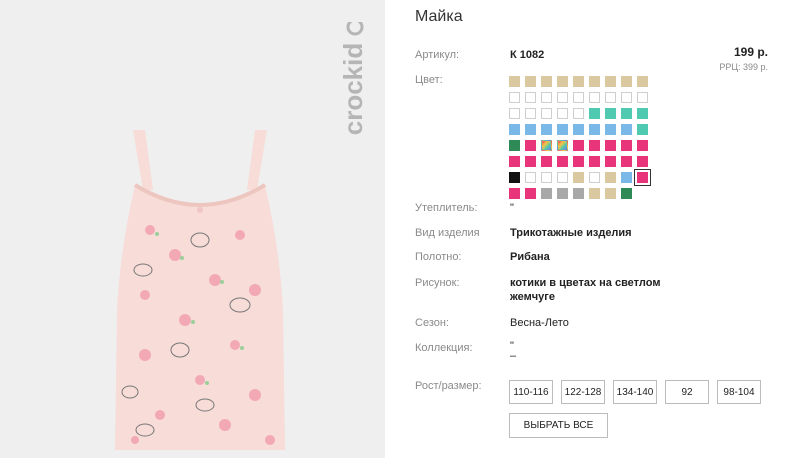  What do you see at coordinates (539, 323) in the screenshot?
I see `season-value: Весна-Лето` at bounding box center [539, 323].